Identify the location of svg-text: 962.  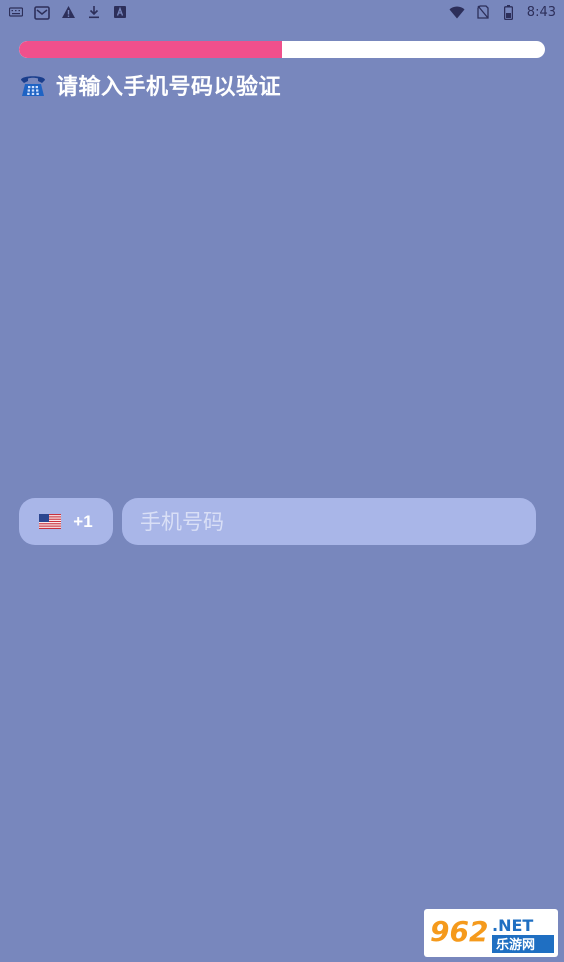
(459, 931).